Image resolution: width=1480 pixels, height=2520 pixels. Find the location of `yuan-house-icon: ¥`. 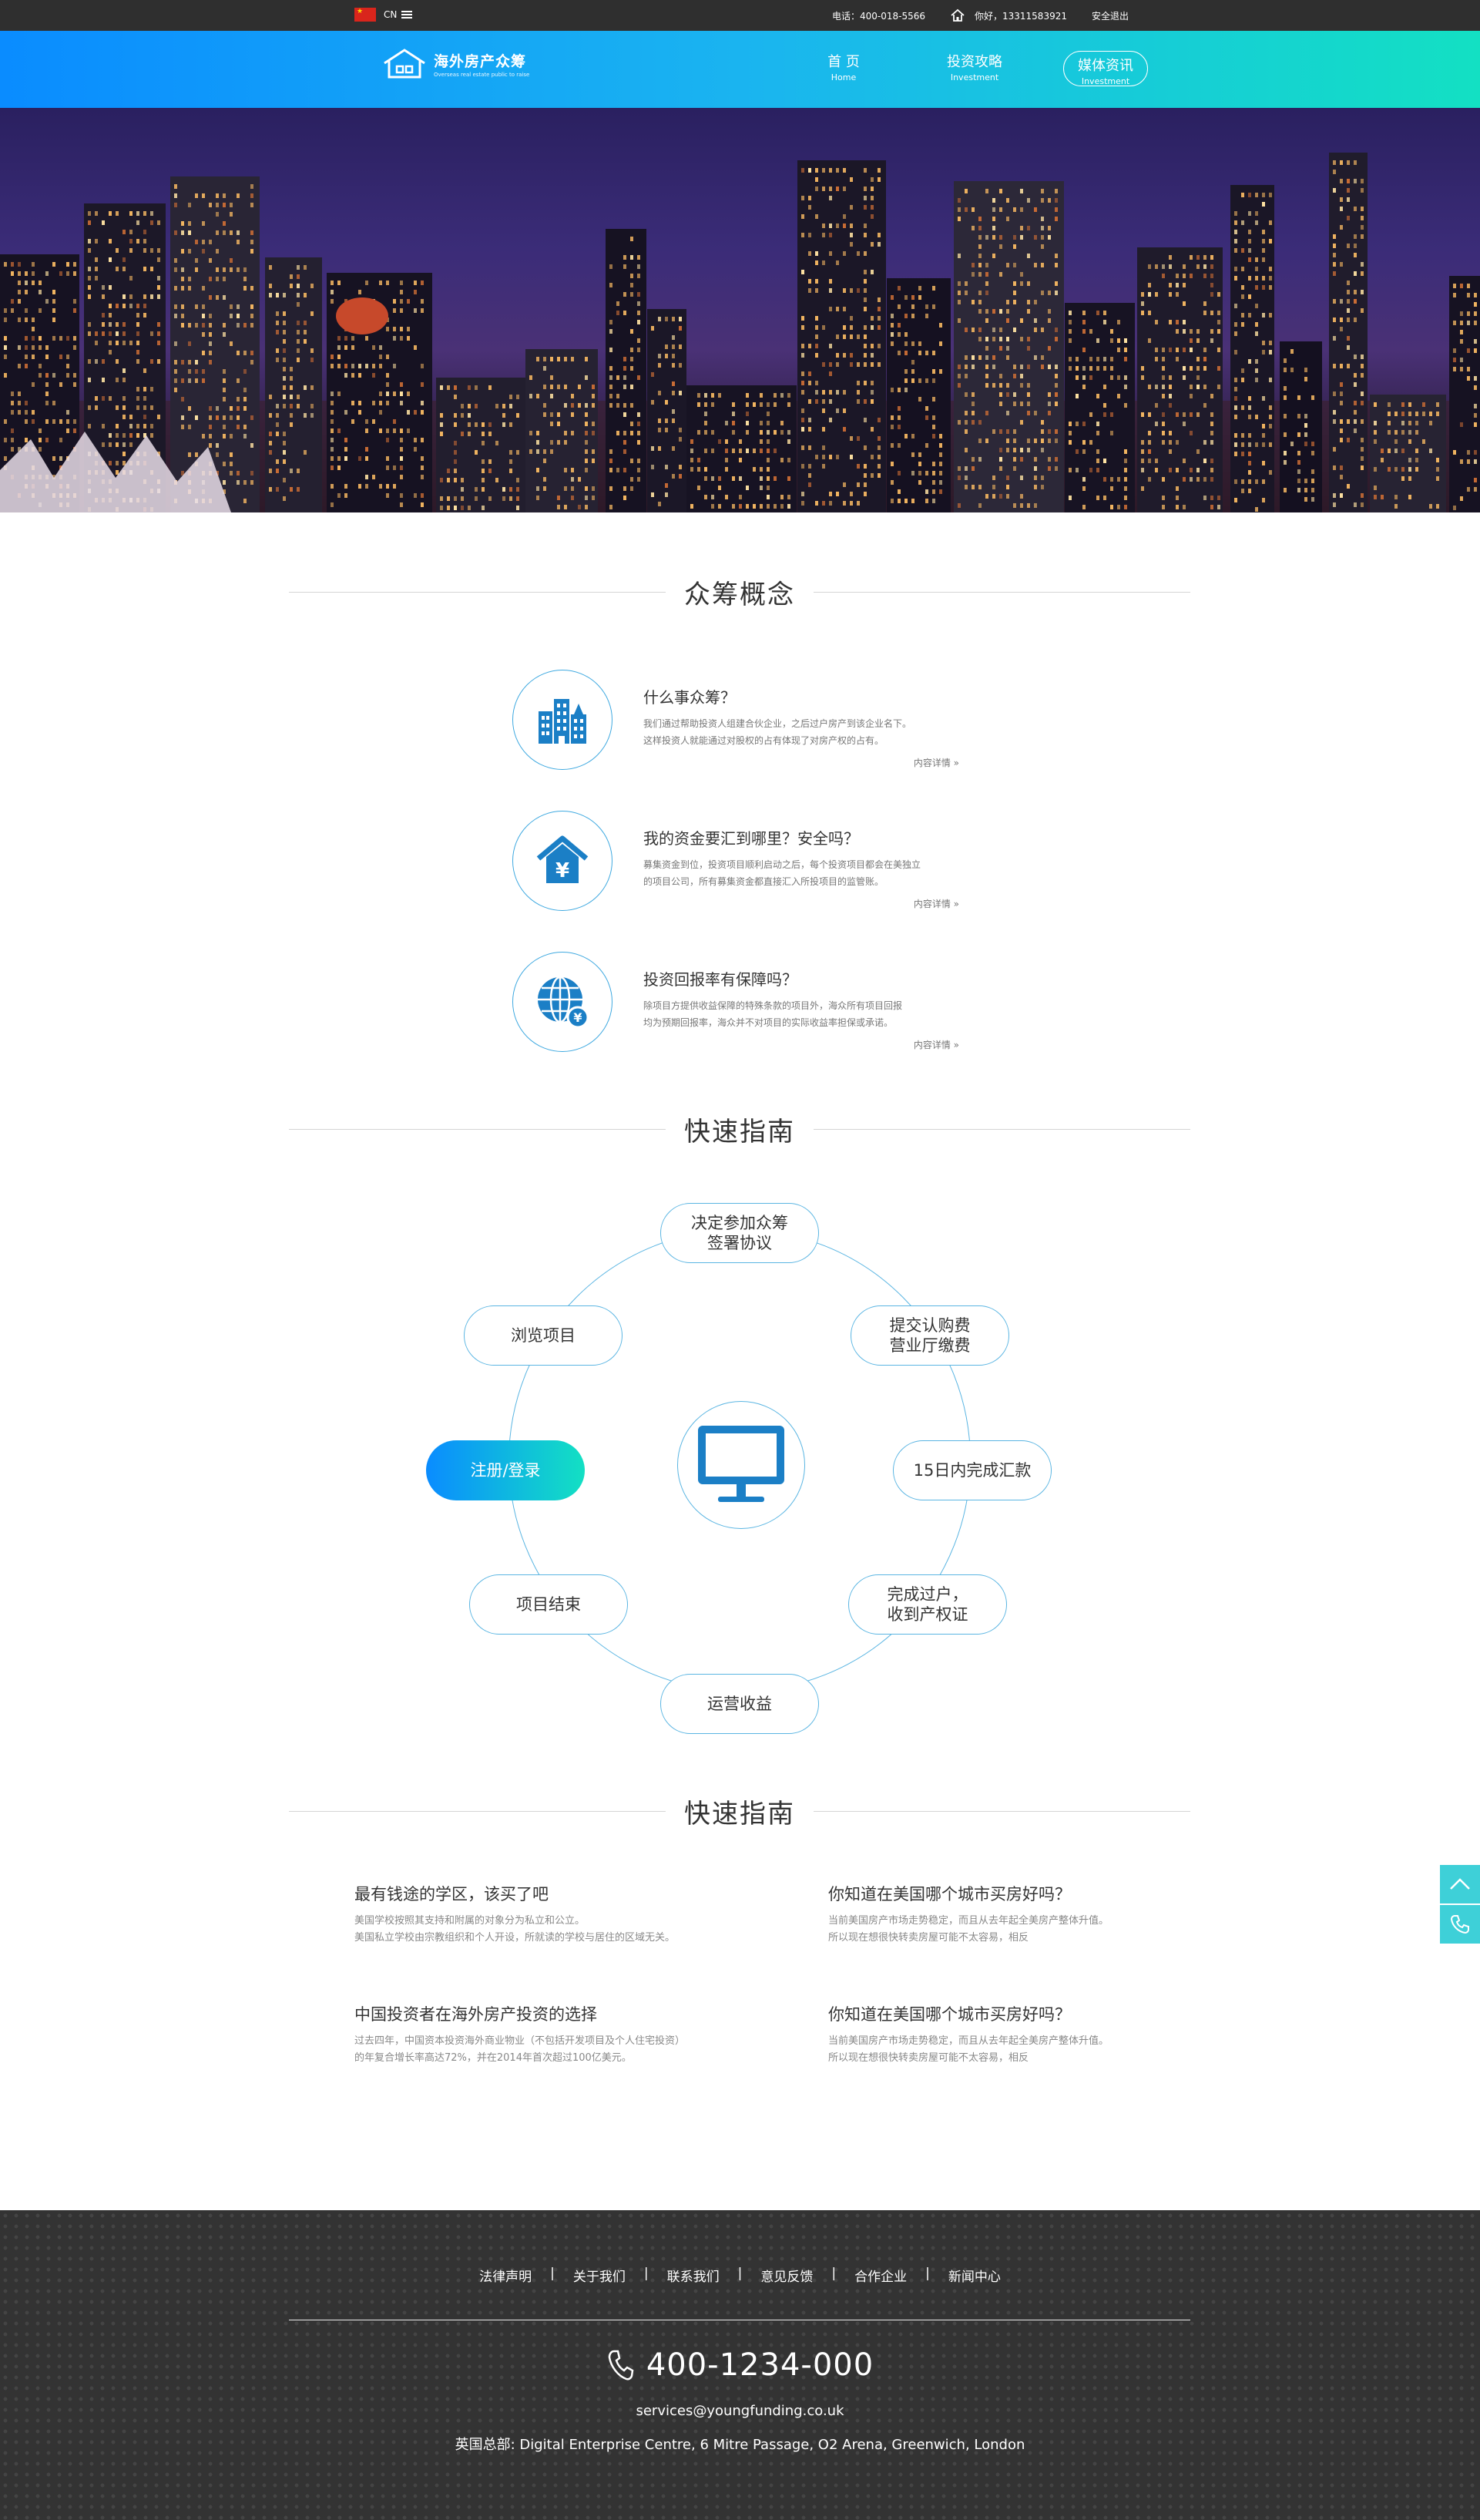

yuan-house-icon: ¥ is located at coordinates (562, 859).